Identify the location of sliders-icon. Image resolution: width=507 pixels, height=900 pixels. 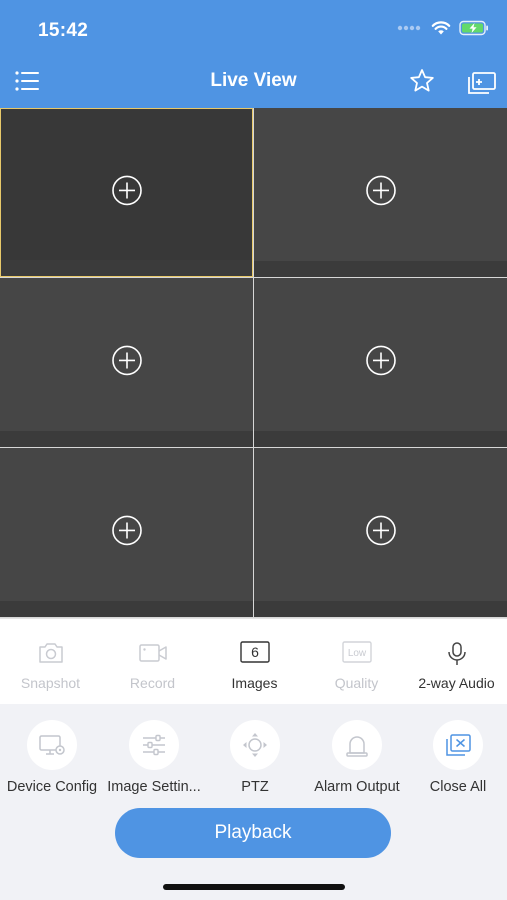
(154, 745).